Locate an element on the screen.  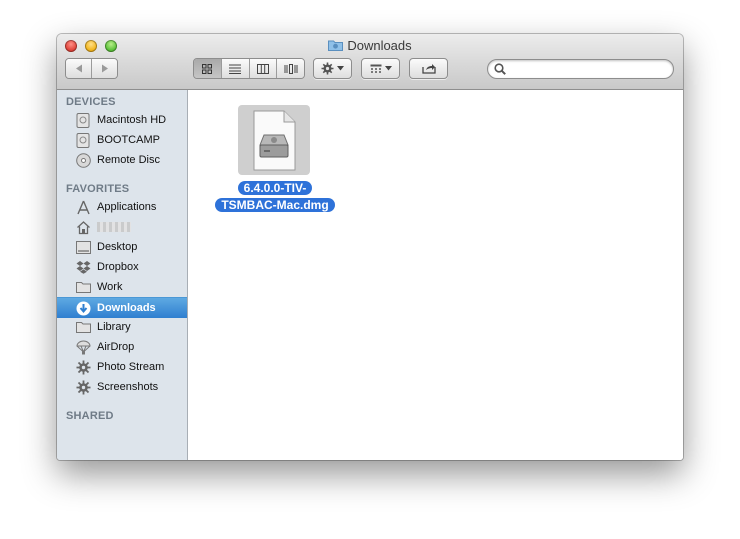
icon-view-icon is located at coordinates (207, 68).